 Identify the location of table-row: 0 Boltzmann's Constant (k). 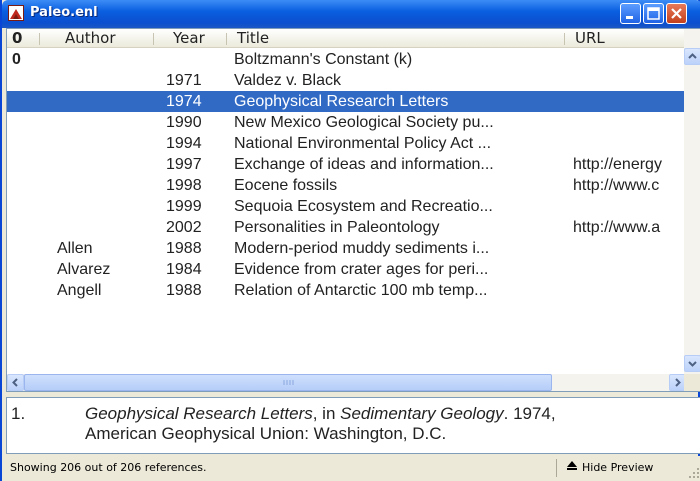
(346, 59).